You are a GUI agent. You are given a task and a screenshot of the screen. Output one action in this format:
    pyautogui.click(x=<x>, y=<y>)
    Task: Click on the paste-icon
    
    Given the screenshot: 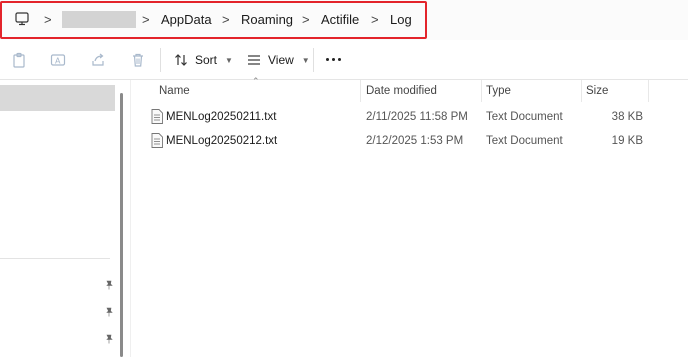 What is the action you would take?
    pyautogui.click(x=19, y=60)
    